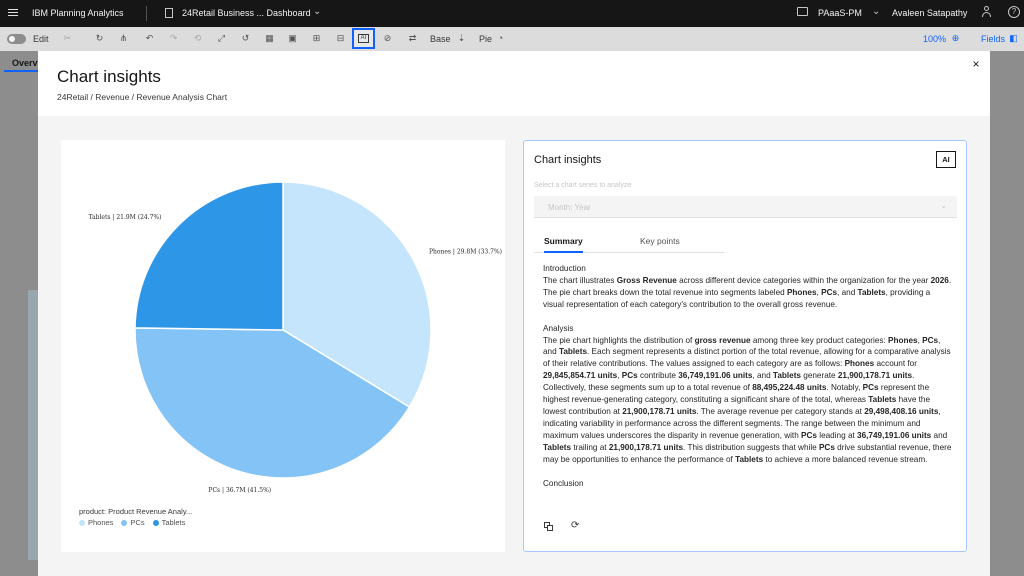  I want to click on hamburger-menu-icon, so click(13, 13).